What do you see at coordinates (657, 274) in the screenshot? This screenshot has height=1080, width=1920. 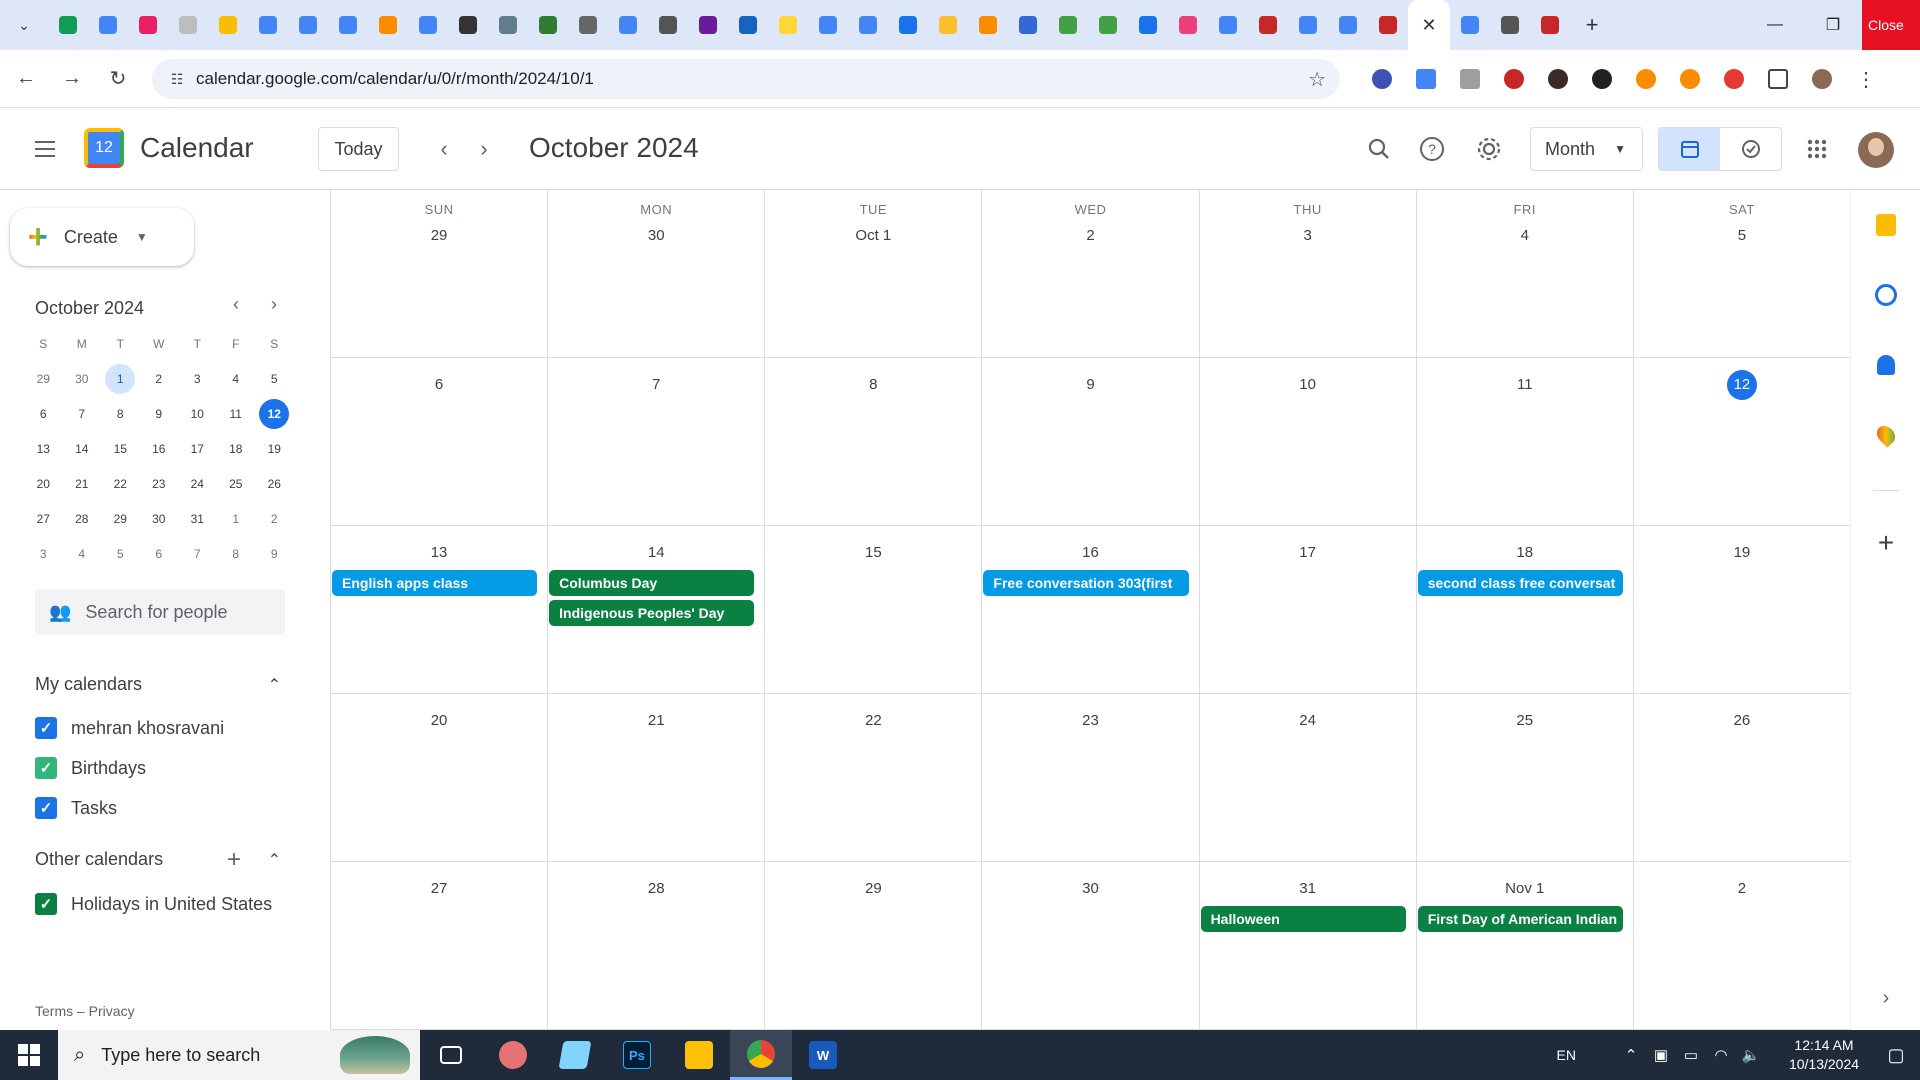 I see `day-cell: MON 30` at bounding box center [657, 274].